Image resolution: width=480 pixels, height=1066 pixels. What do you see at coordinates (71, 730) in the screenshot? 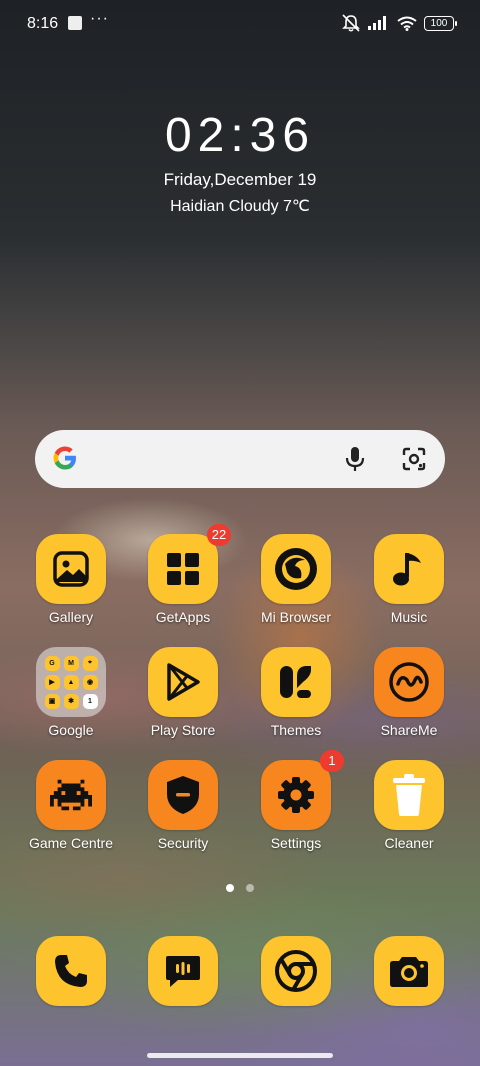
I see `app-label: Google` at bounding box center [71, 730].